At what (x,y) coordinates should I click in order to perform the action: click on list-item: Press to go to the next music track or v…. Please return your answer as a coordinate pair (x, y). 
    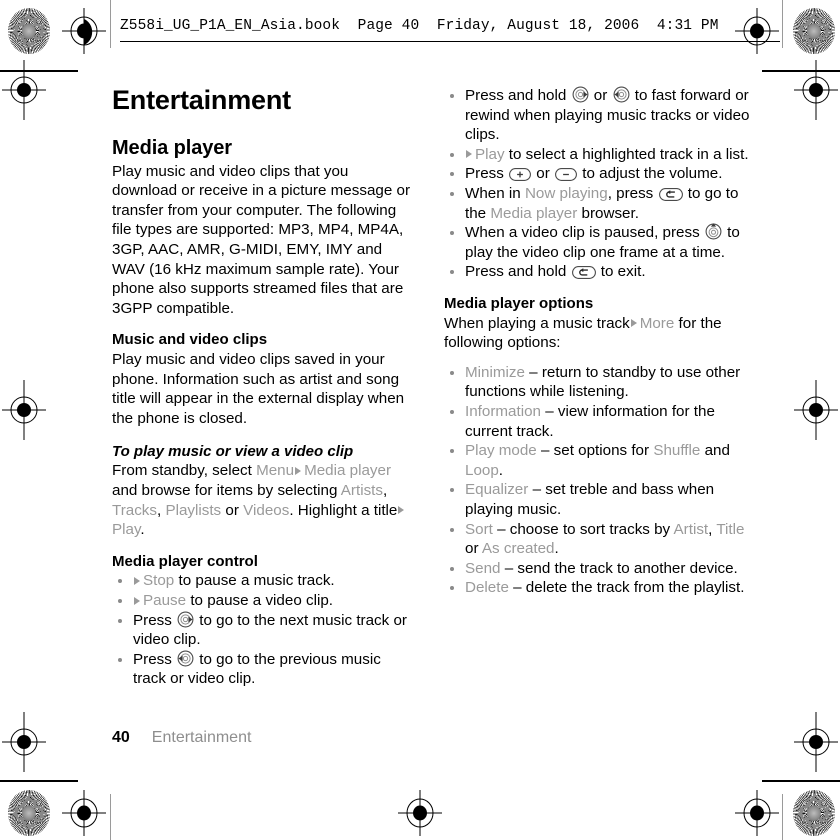
    Looking at the image, I should click on (262, 630).